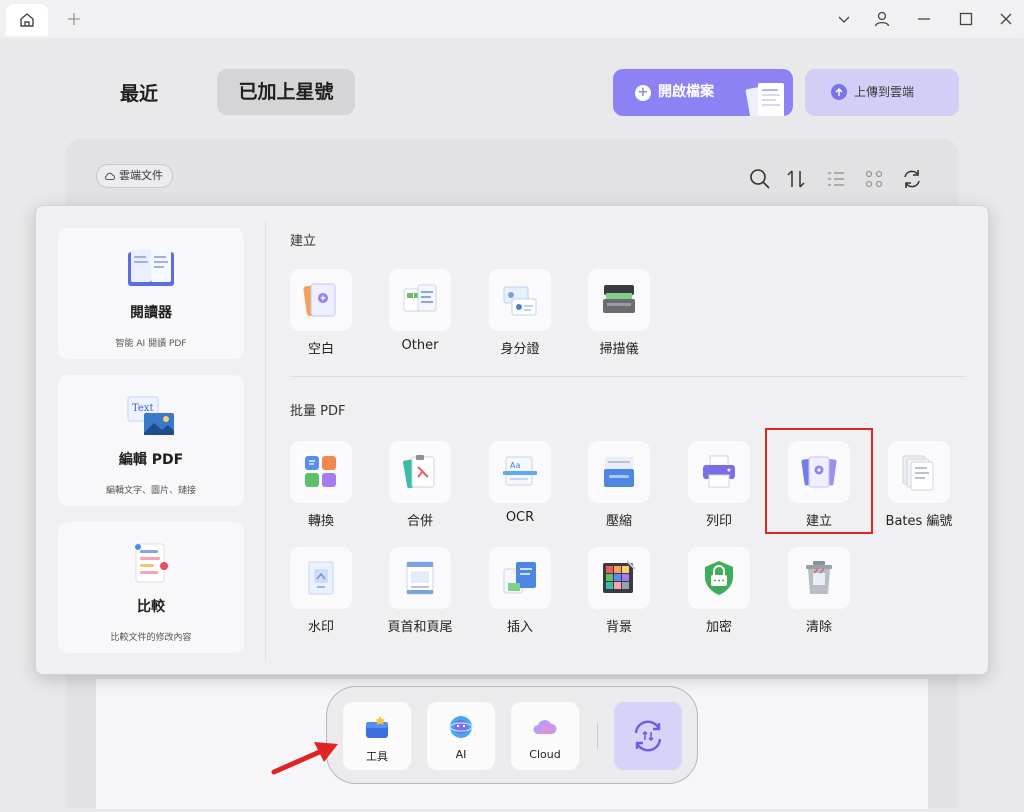  What do you see at coordinates (321, 578) in the screenshot?
I see `watermark-icon` at bounding box center [321, 578].